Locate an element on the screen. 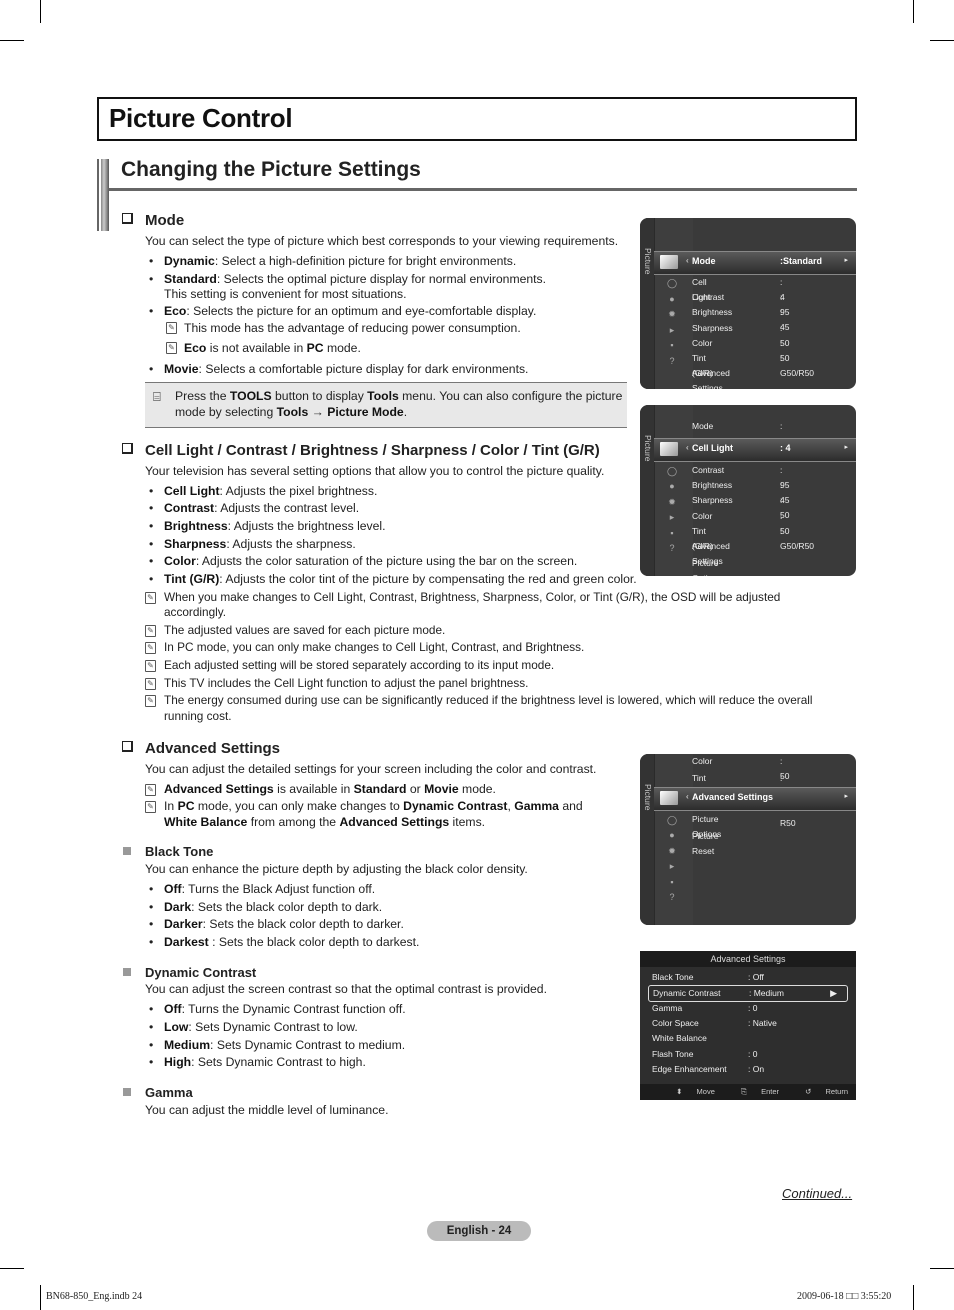 Image resolution: width=954 pixels, height=1310 pixels. osd-value: :Standard is located at coordinates (801, 261).